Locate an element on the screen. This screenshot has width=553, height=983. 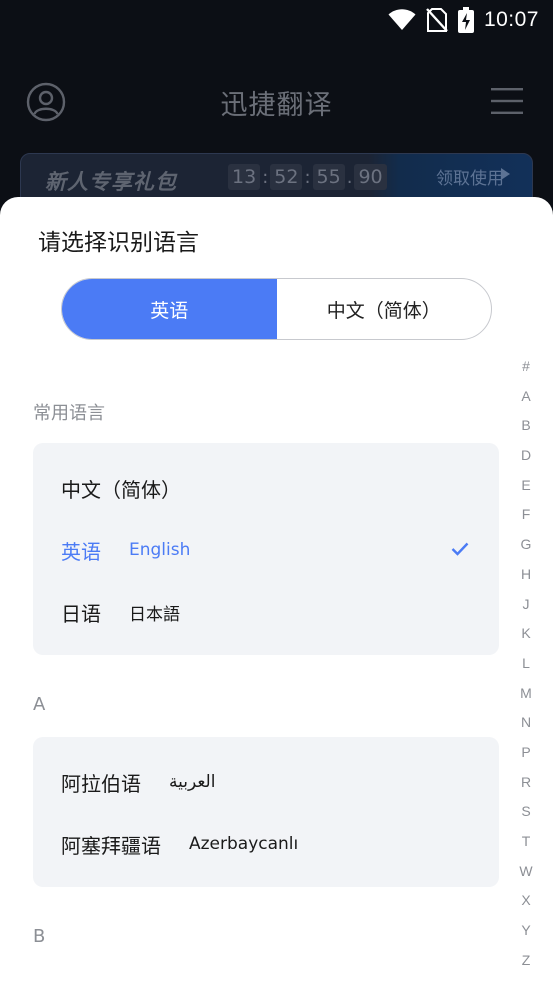
section-label-a: A is located at coordinates (39, 704).